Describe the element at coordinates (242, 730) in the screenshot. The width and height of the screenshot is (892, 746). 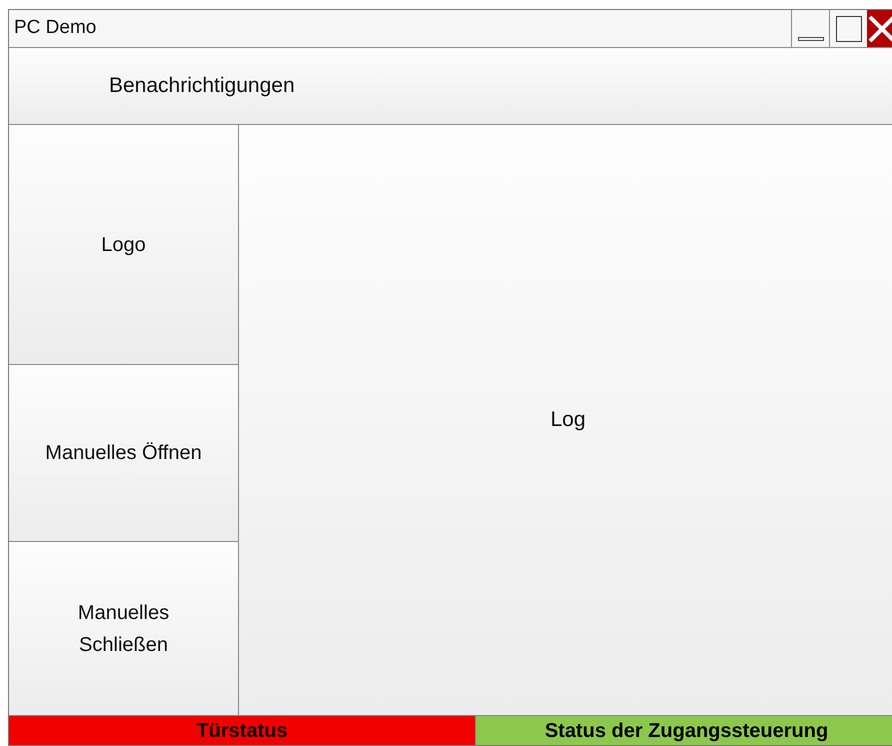
I see `status-indicator: Türstatus` at that location.